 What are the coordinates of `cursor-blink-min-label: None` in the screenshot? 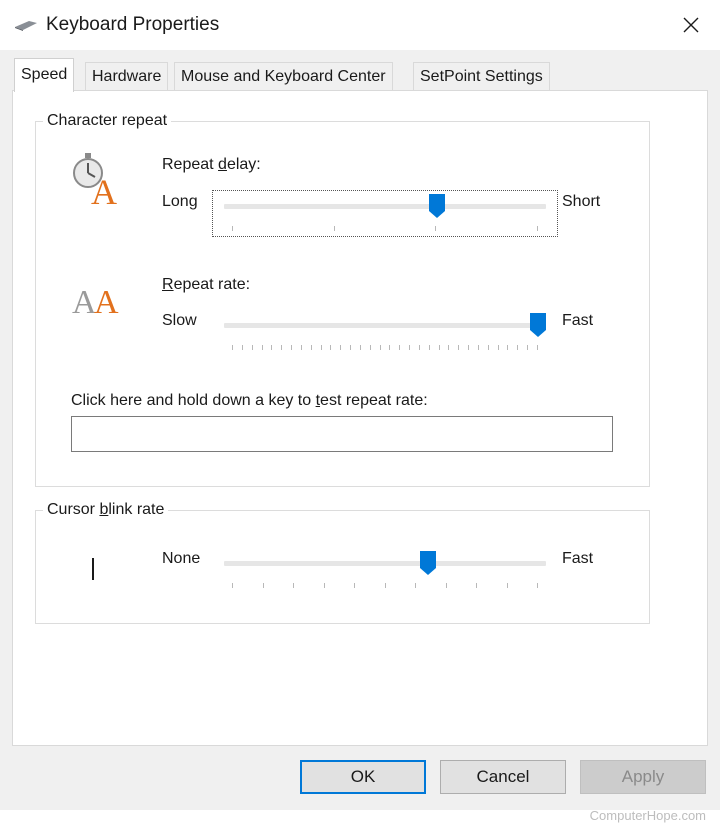 It's located at (181, 558).